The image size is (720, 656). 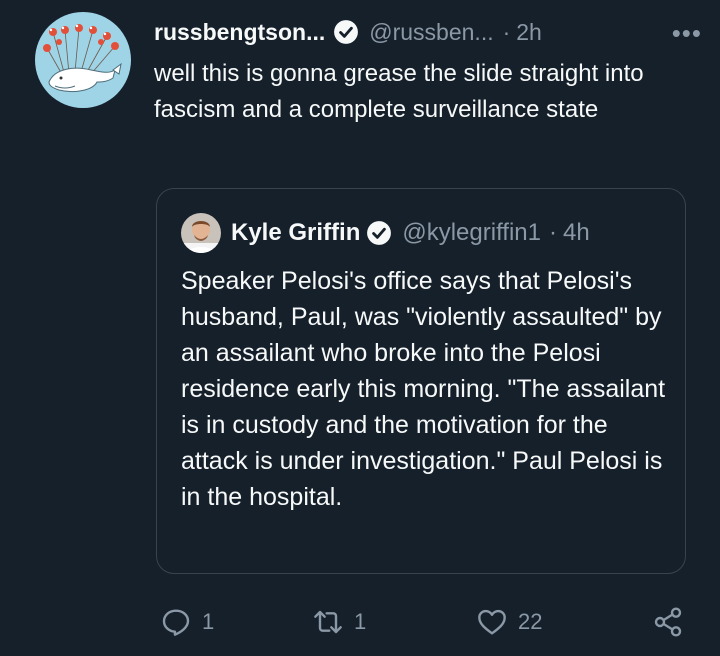 I want to click on share-button, so click(x=668, y=622).